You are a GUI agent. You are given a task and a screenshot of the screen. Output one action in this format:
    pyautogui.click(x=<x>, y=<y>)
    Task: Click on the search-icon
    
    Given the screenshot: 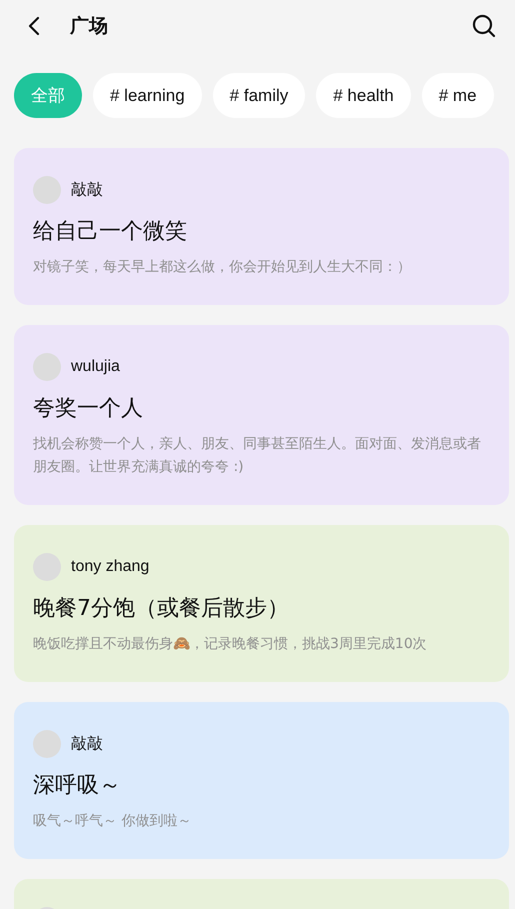 What is the action you would take?
    pyautogui.click(x=484, y=26)
    